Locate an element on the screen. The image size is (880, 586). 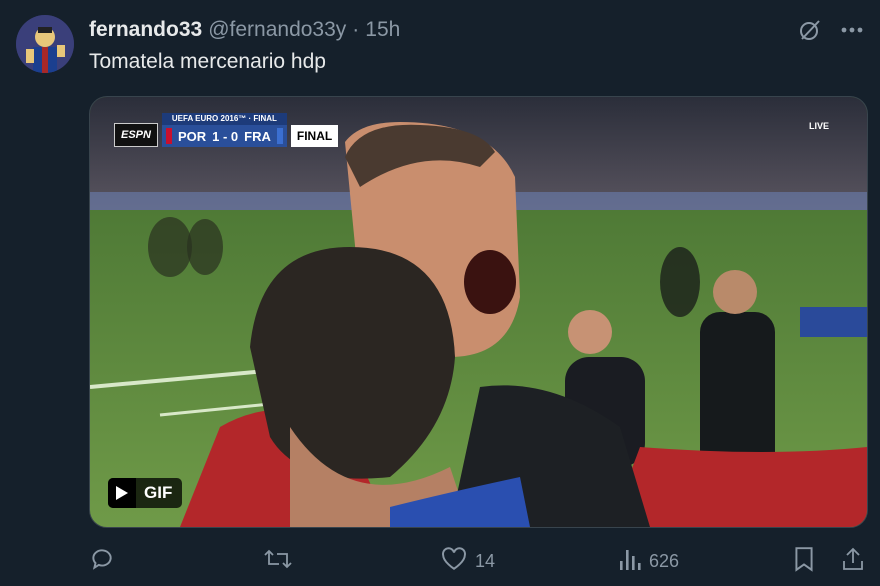
play-icon is located at coordinates (122, 493).